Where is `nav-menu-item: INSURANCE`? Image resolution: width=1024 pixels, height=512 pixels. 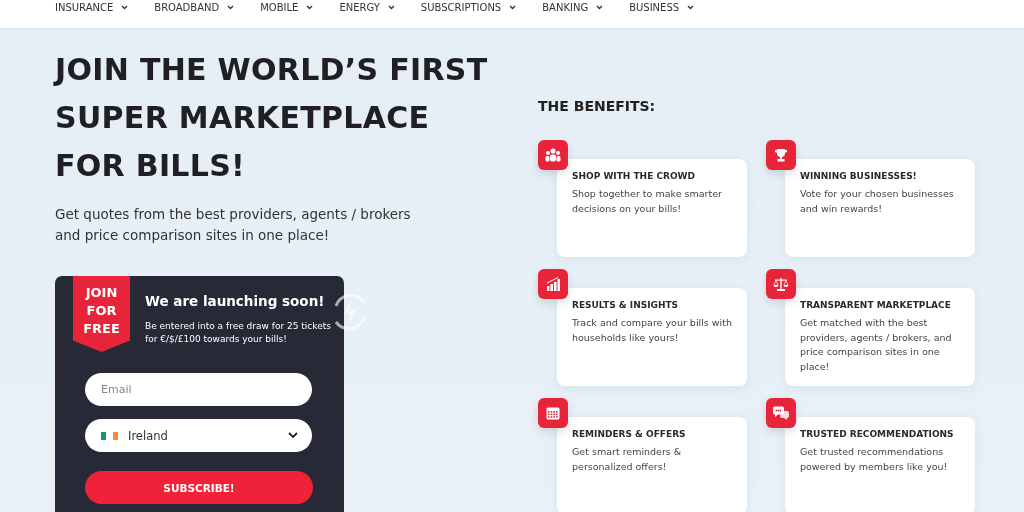
nav-menu-item: INSURANCE is located at coordinates (92, 7).